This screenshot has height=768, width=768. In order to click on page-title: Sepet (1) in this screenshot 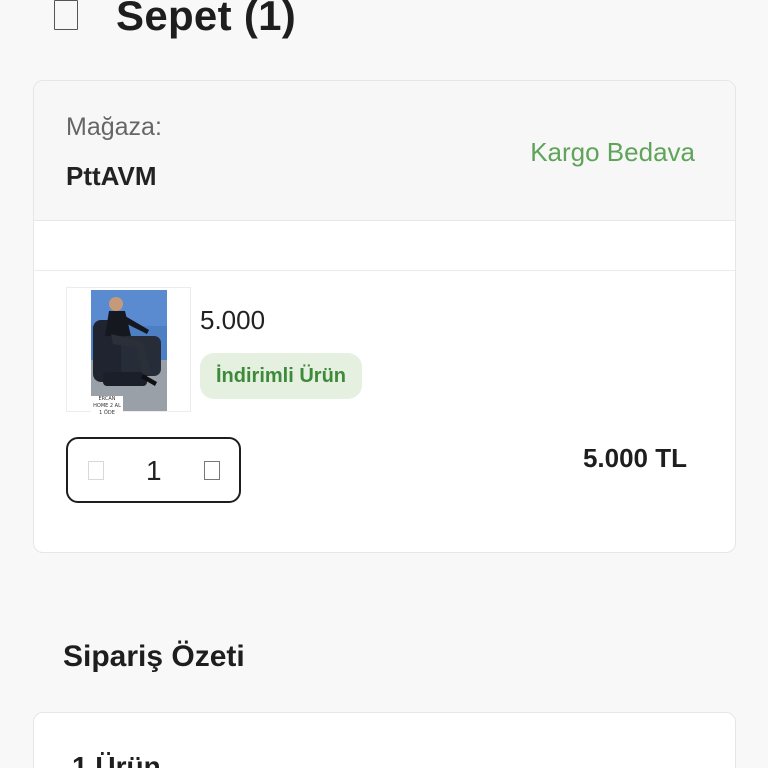, I will do `click(206, 19)`.